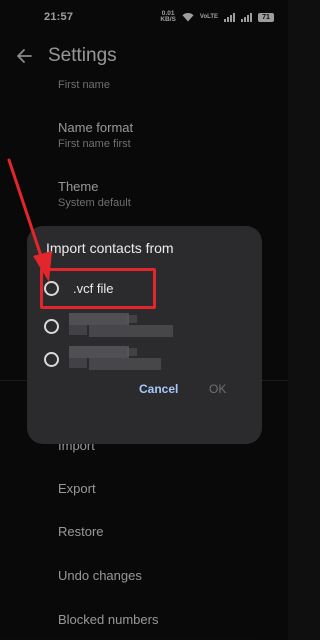 Image resolution: width=320 pixels, height=640 pixels. Describe the element at coordinates (158, 389) in the screenshot. I see `cancel-button: Cancel` at that location.